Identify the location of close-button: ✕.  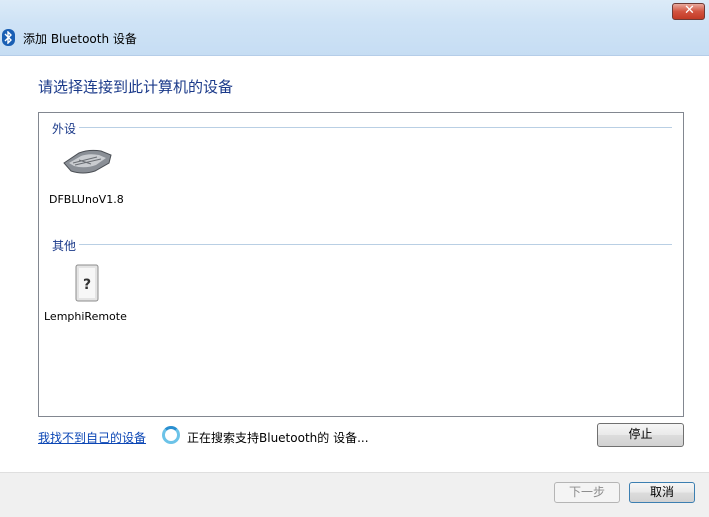
(688, 11).